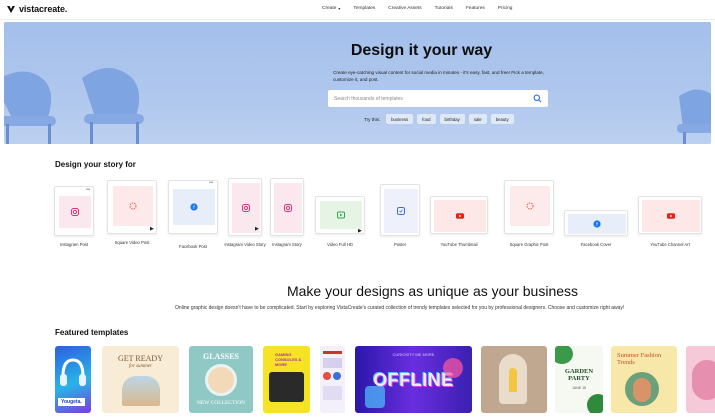 The width and height of the screenshot is (715, 420). Describe the element at coordinates (43, 9) in the screenshot. I see `logo-text: vistacreate.` at that location.